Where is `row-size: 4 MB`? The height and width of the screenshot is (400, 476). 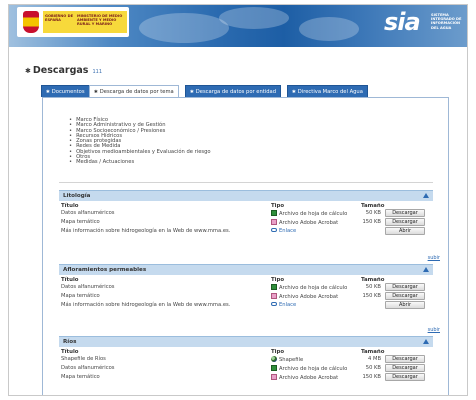
row-size: 4 MB is located at coordinates (374, 359).